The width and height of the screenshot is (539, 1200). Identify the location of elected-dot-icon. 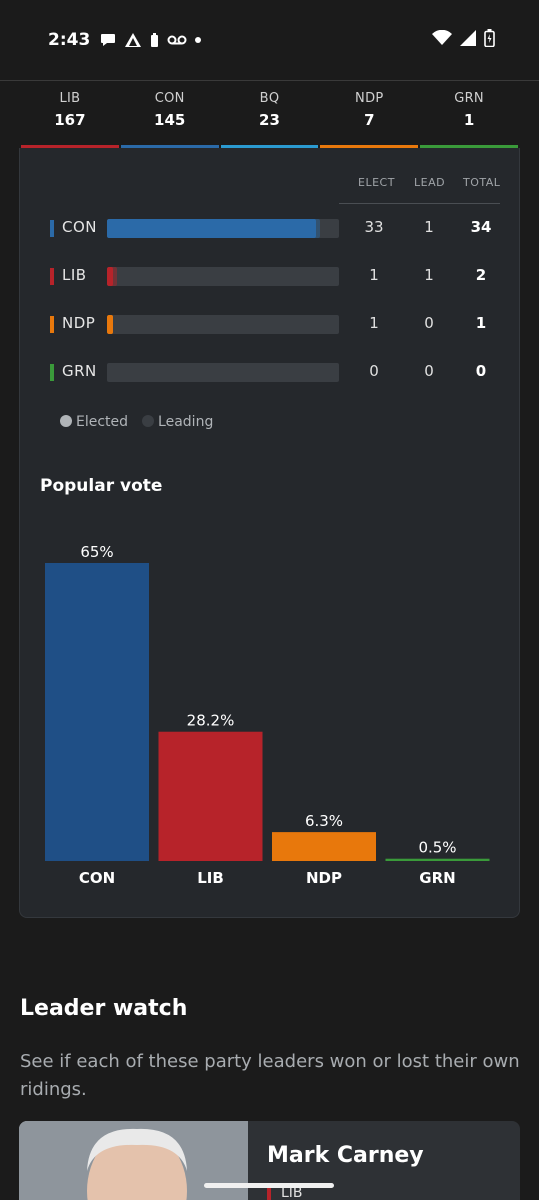
(66, 421).